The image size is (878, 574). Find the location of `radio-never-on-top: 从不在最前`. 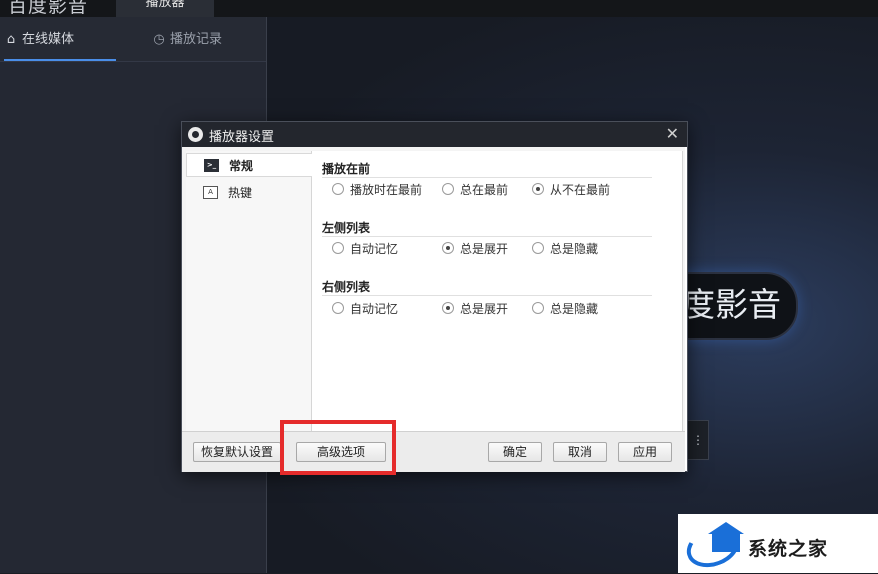

radio-never-on-top: 从不在最前 is located at coordinates (571, 189).